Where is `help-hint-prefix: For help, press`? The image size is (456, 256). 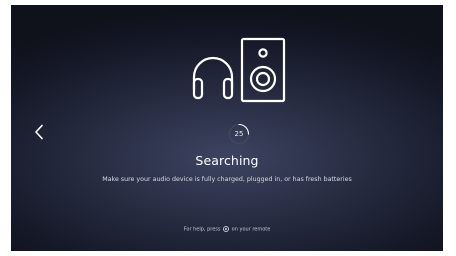
help-hint-prefix: For help, press is located at coordinates (202, 229).